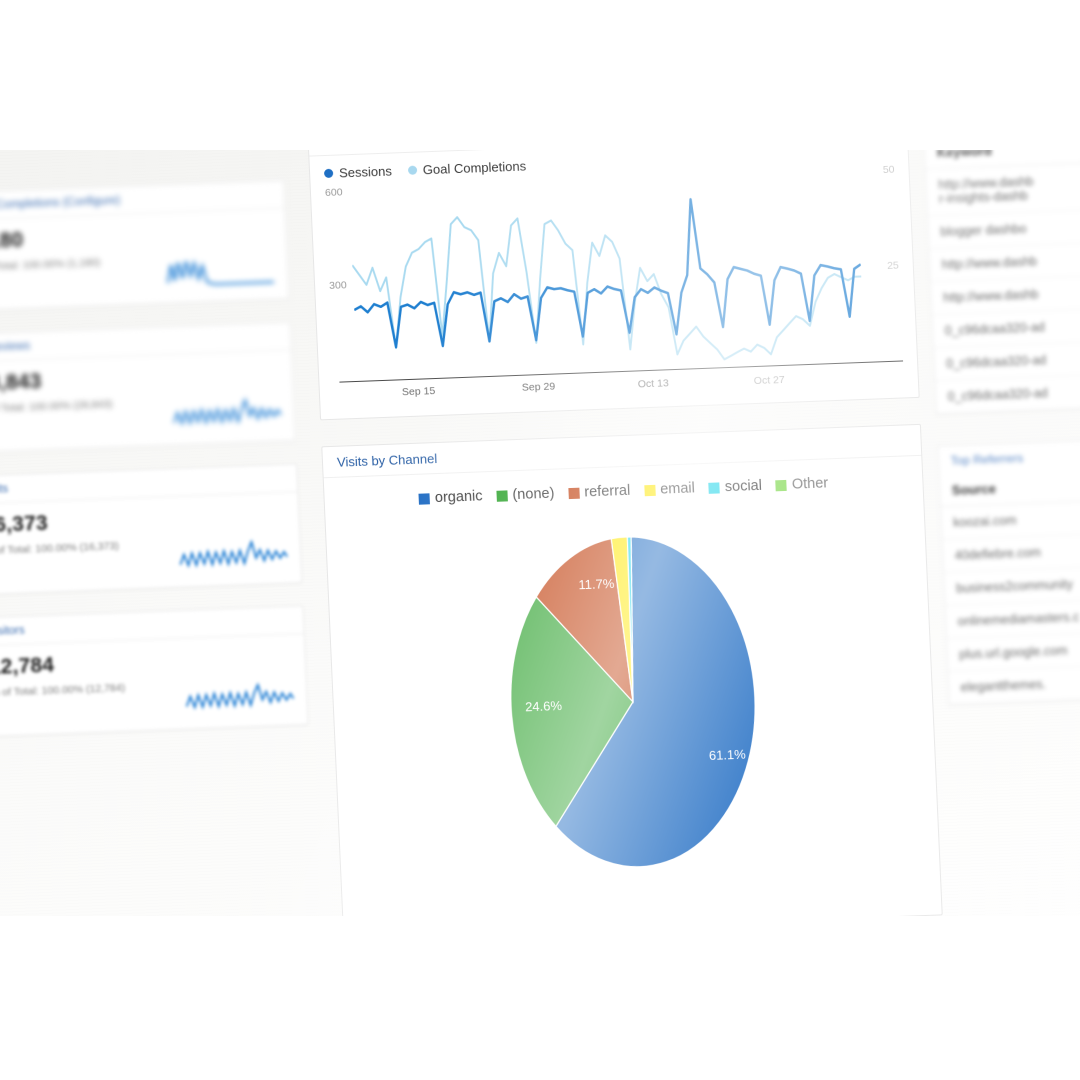 The height and width of the screenshot is (1080, 1080). I want to click on social-color-swatch, so click(714, 487).